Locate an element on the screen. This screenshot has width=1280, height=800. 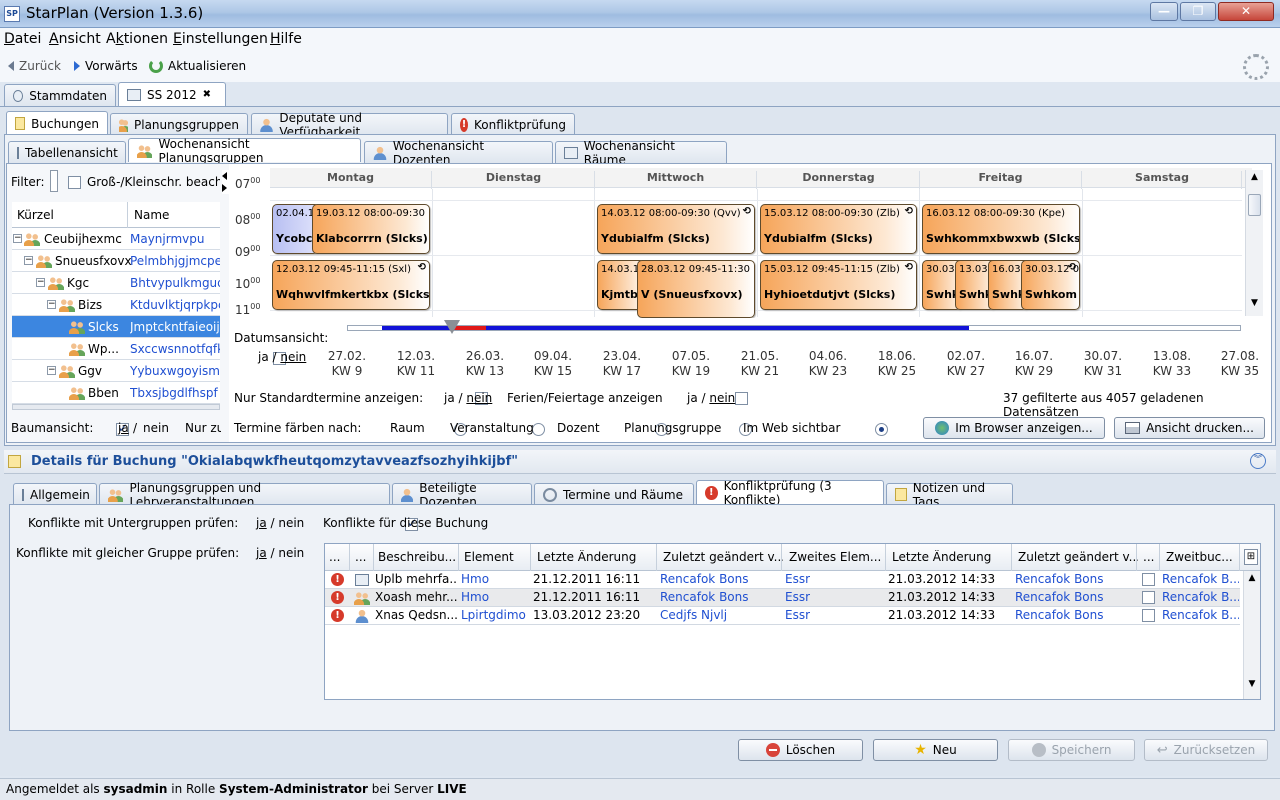
back-button: Zurück is located at coordinates (34, 66).